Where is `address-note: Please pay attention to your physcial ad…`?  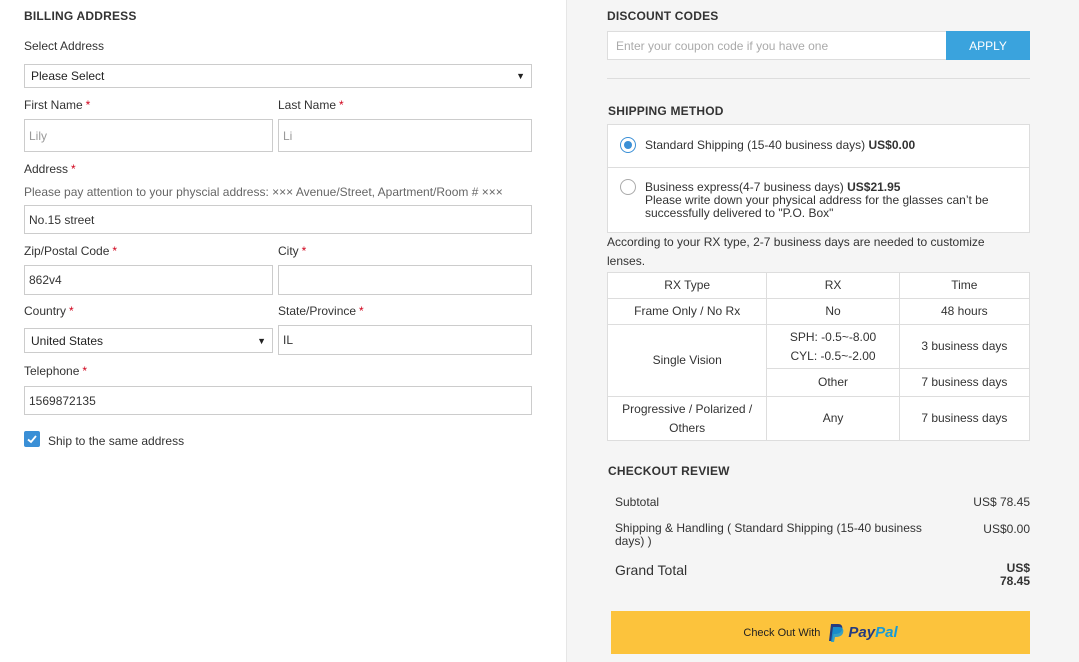
address-note: Please pay attention to your physcial ad… is located at coordinates (263, 192).